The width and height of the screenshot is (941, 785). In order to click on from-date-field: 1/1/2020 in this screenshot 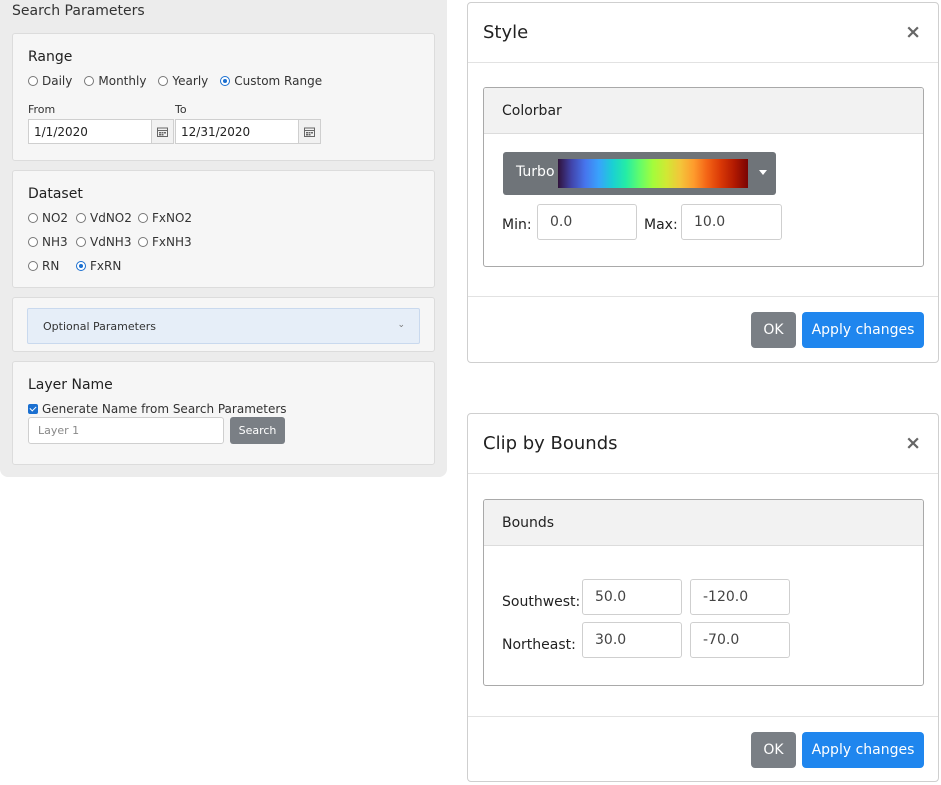, I will do `click(101, 131)`.